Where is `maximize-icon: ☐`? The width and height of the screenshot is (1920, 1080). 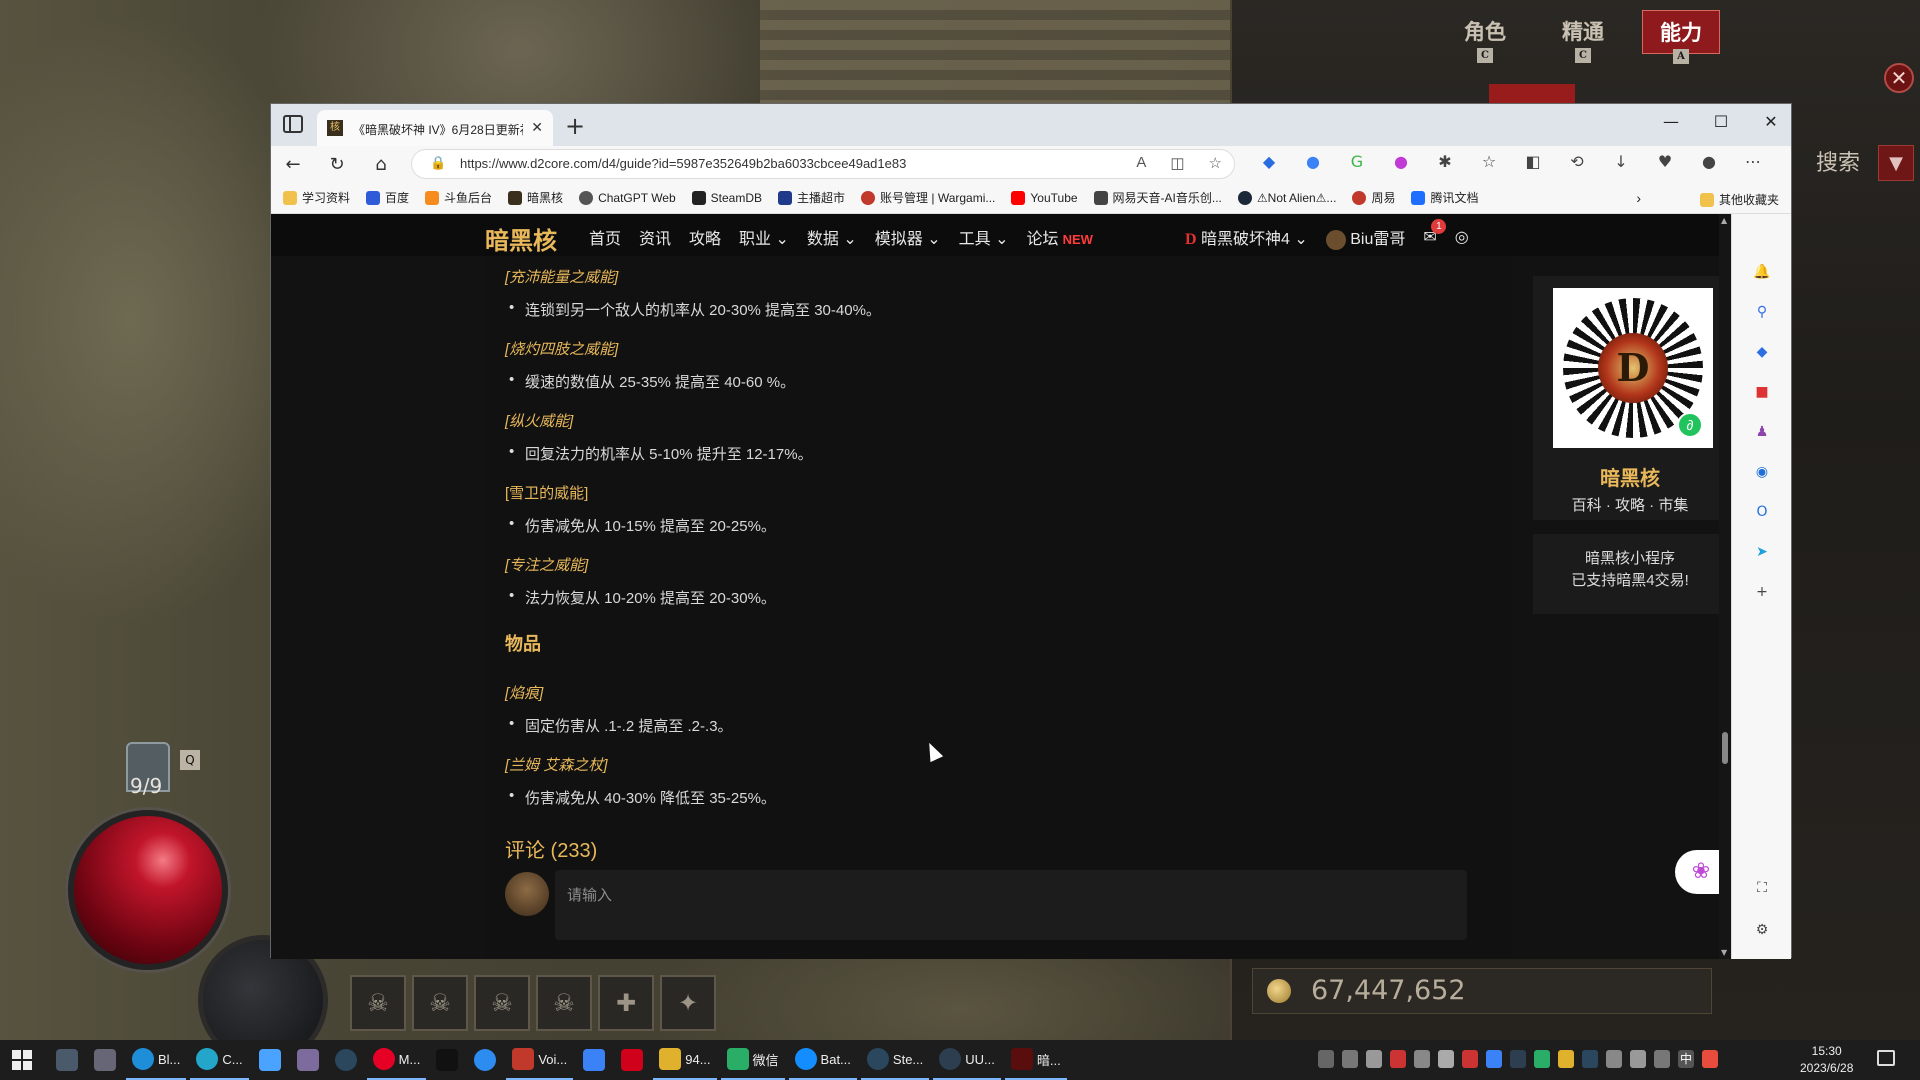
maximize-icon: ☐ is located at coordinates (1721, 121).